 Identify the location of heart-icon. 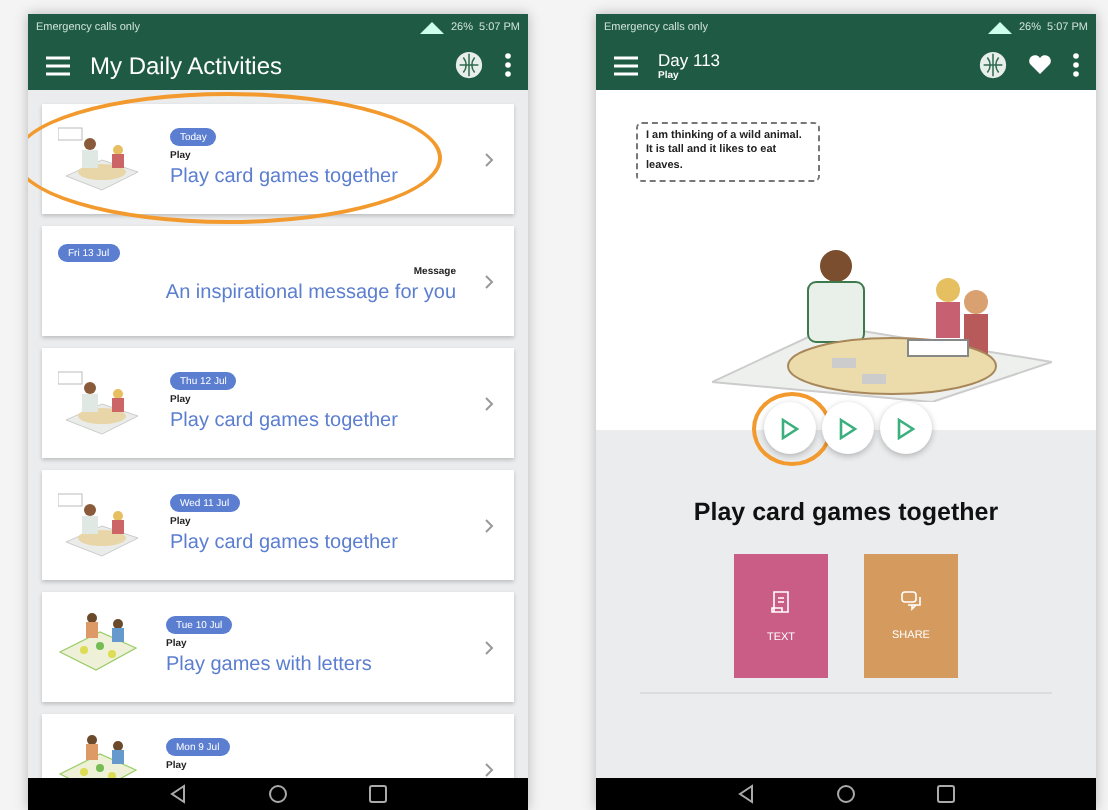
(1040, 65).